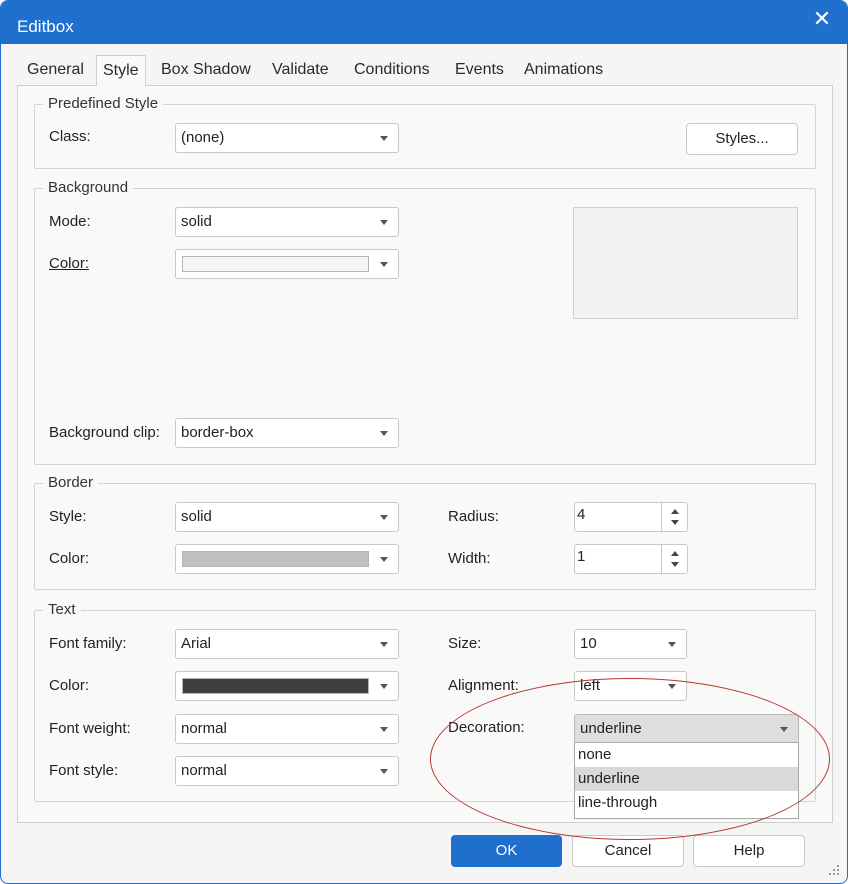 Image resolution: width=848 pixels, height=884 pixels. What do you see at coordinates (104, 432) in the screenshot?
I see `background-clip-label: Background clip:` at bounding box center [104, 432].